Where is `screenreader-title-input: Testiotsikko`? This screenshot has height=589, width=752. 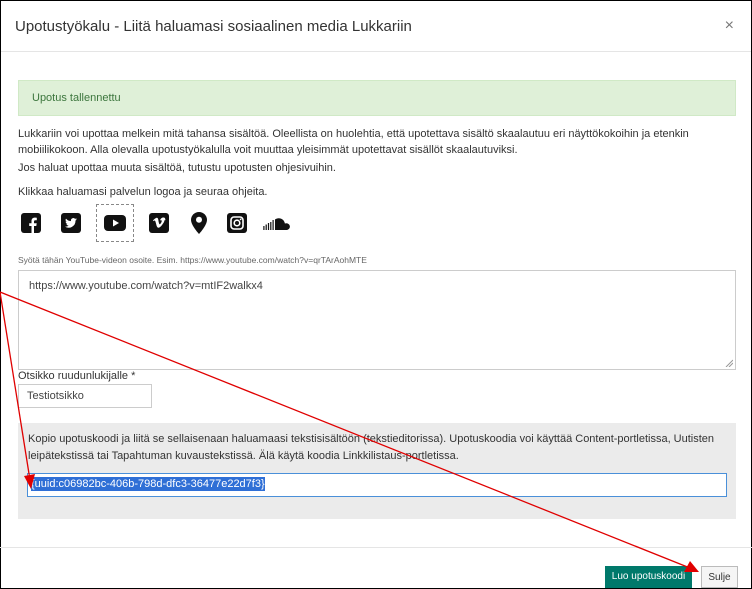
screenreader-title-input: Testiotsikko is located at coordinates (85, 396).